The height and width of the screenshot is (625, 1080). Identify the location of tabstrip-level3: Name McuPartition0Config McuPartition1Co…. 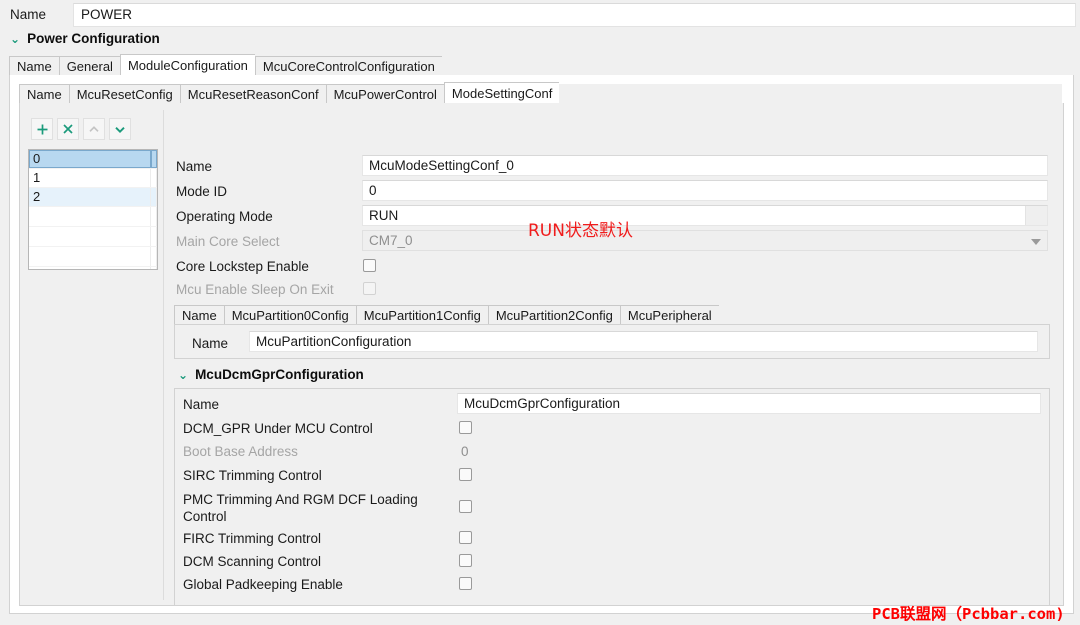
(611, 314).